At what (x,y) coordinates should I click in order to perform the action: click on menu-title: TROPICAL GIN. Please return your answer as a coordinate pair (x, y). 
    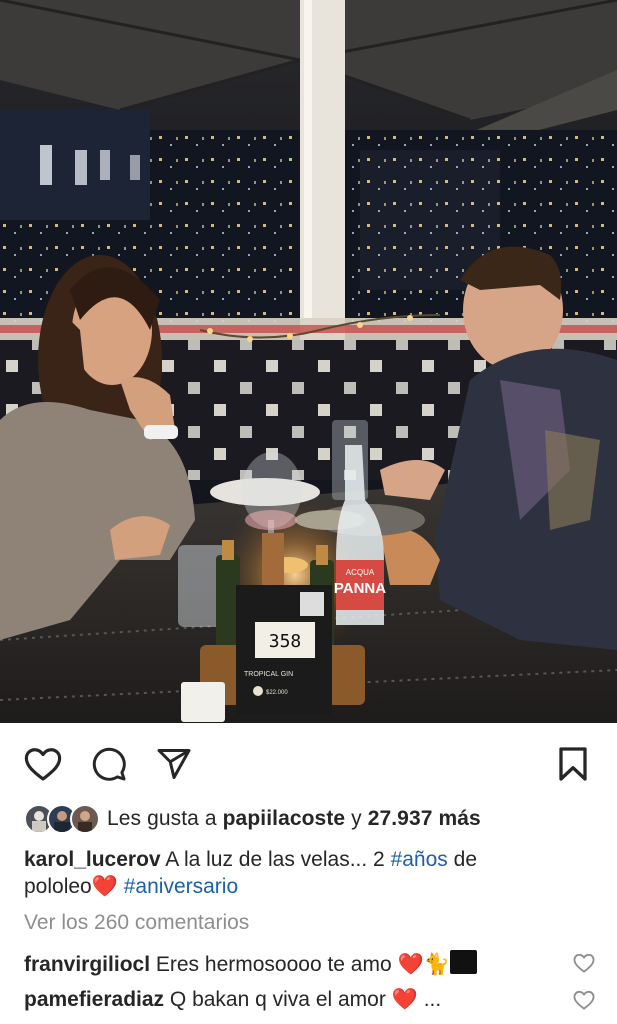
    Looking at the image, I should click on (268, 674).